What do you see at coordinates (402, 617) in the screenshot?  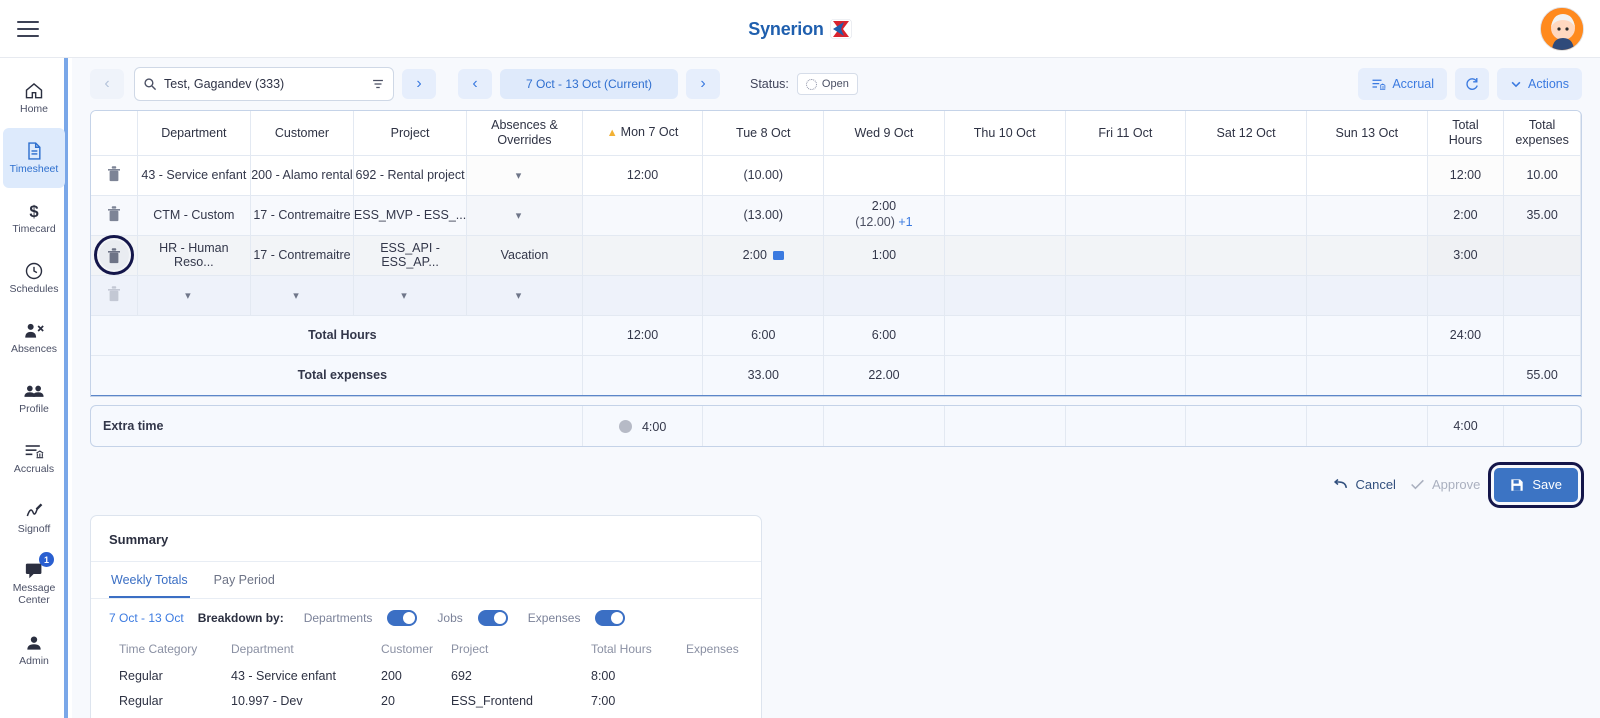 I see `toggle-departments` at bounding box center [402, 617].